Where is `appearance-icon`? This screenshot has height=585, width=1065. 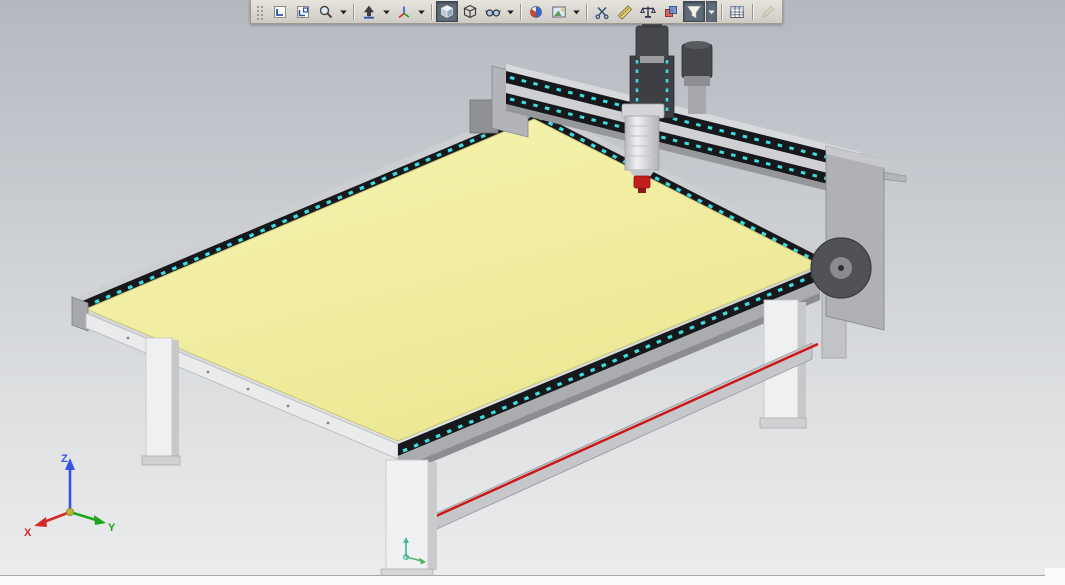 appearance-icon is located at coordinates (536, 11).